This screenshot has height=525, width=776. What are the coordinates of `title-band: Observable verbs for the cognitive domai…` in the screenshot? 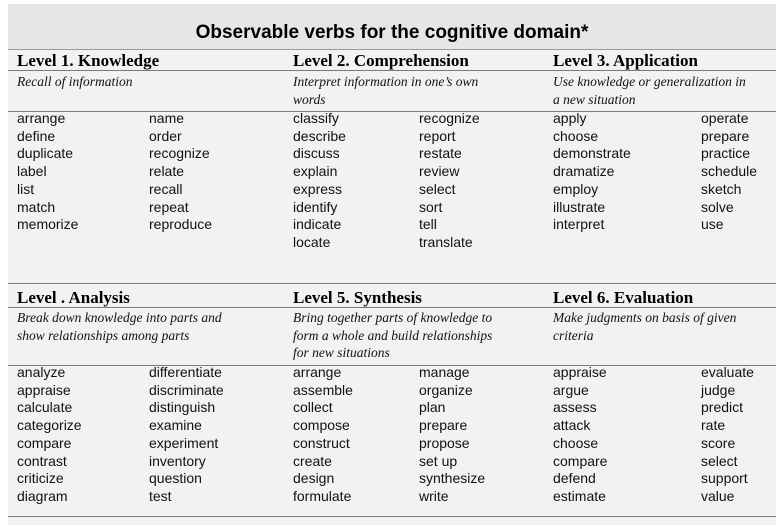 It's located at (392, 27).